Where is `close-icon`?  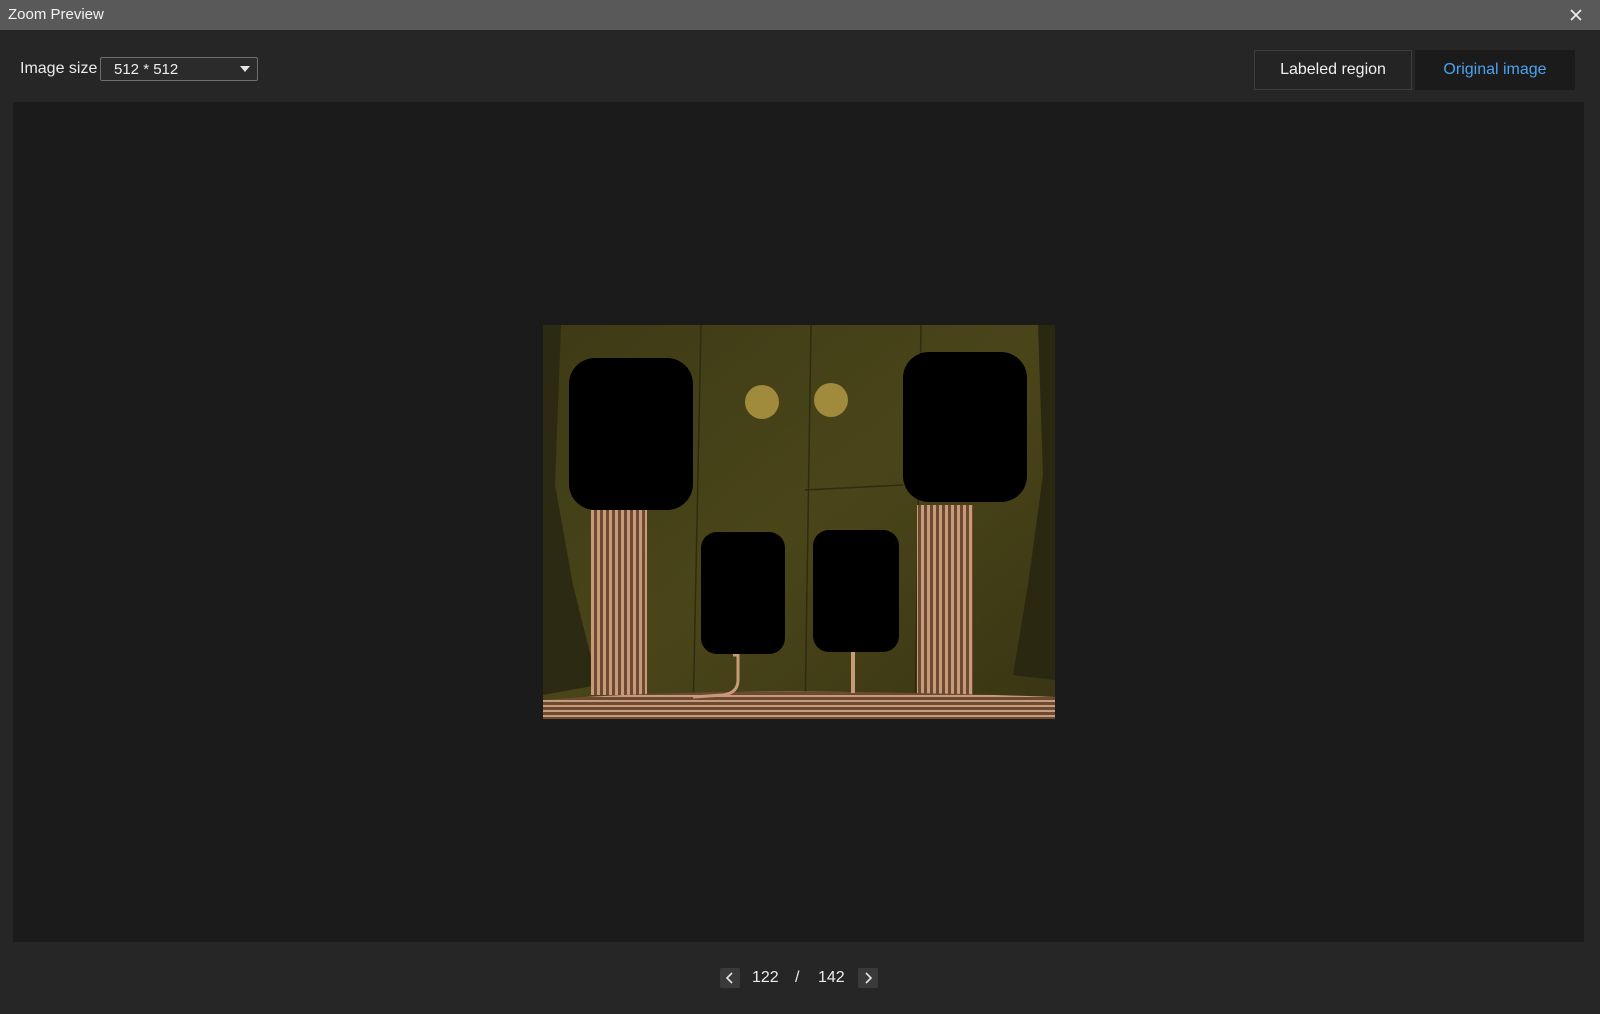 close-icon is located at coordinates (1576, 15).